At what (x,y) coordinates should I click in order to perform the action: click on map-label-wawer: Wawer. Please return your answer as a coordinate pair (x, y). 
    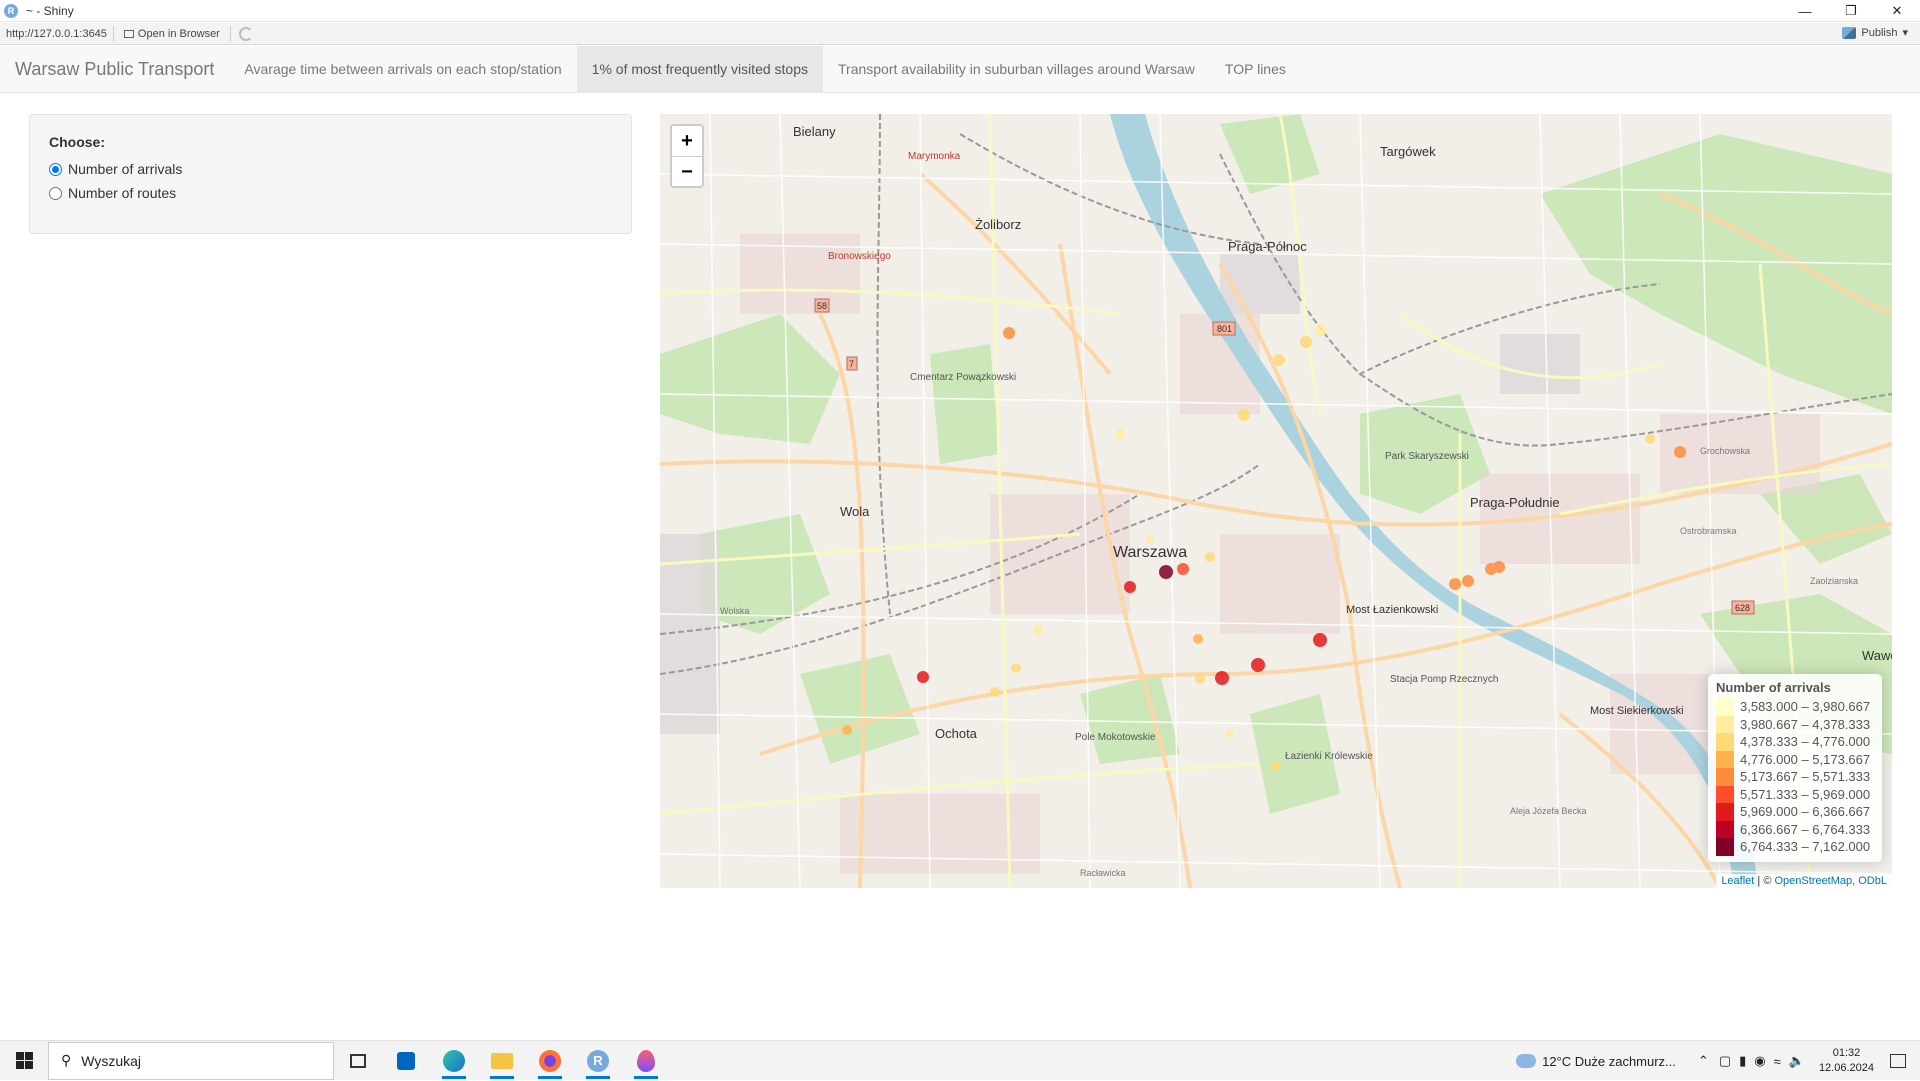
    Looking at the image, I should click on (1877, 655).